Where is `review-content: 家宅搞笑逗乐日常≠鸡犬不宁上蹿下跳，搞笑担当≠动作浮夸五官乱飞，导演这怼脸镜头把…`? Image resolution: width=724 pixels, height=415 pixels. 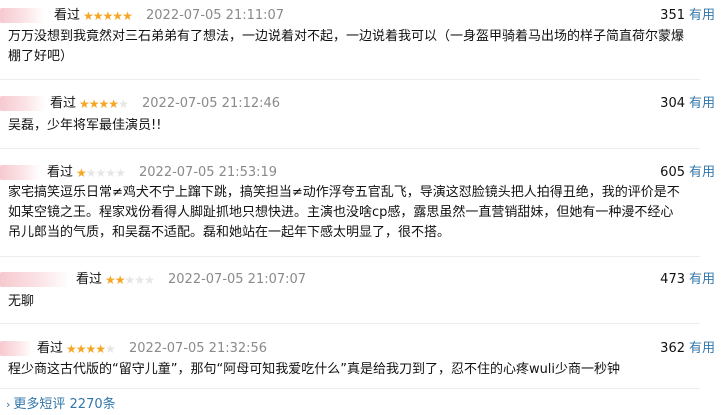 review-content: 家宅搞笑逗乐日常≠鸡犬不宁上蹿下跳，搞笑担当≠动作浮夸五官乱飞，导演这怼脸镜头把… is located at coordinates (344, 212).